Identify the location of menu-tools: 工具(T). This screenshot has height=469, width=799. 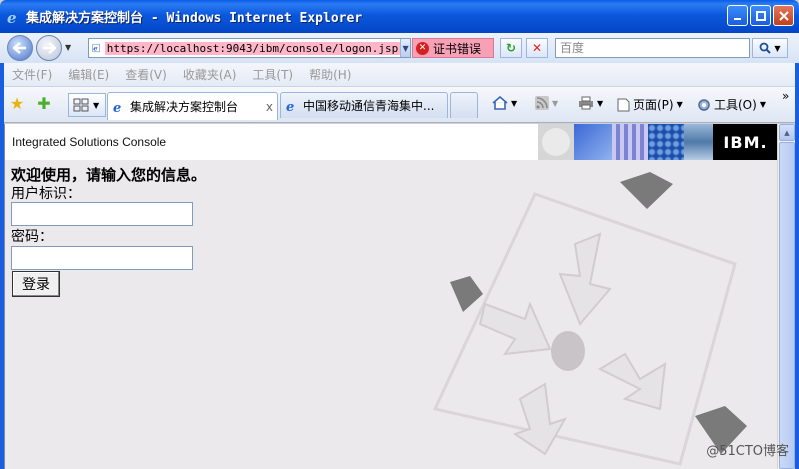
(272, 74).